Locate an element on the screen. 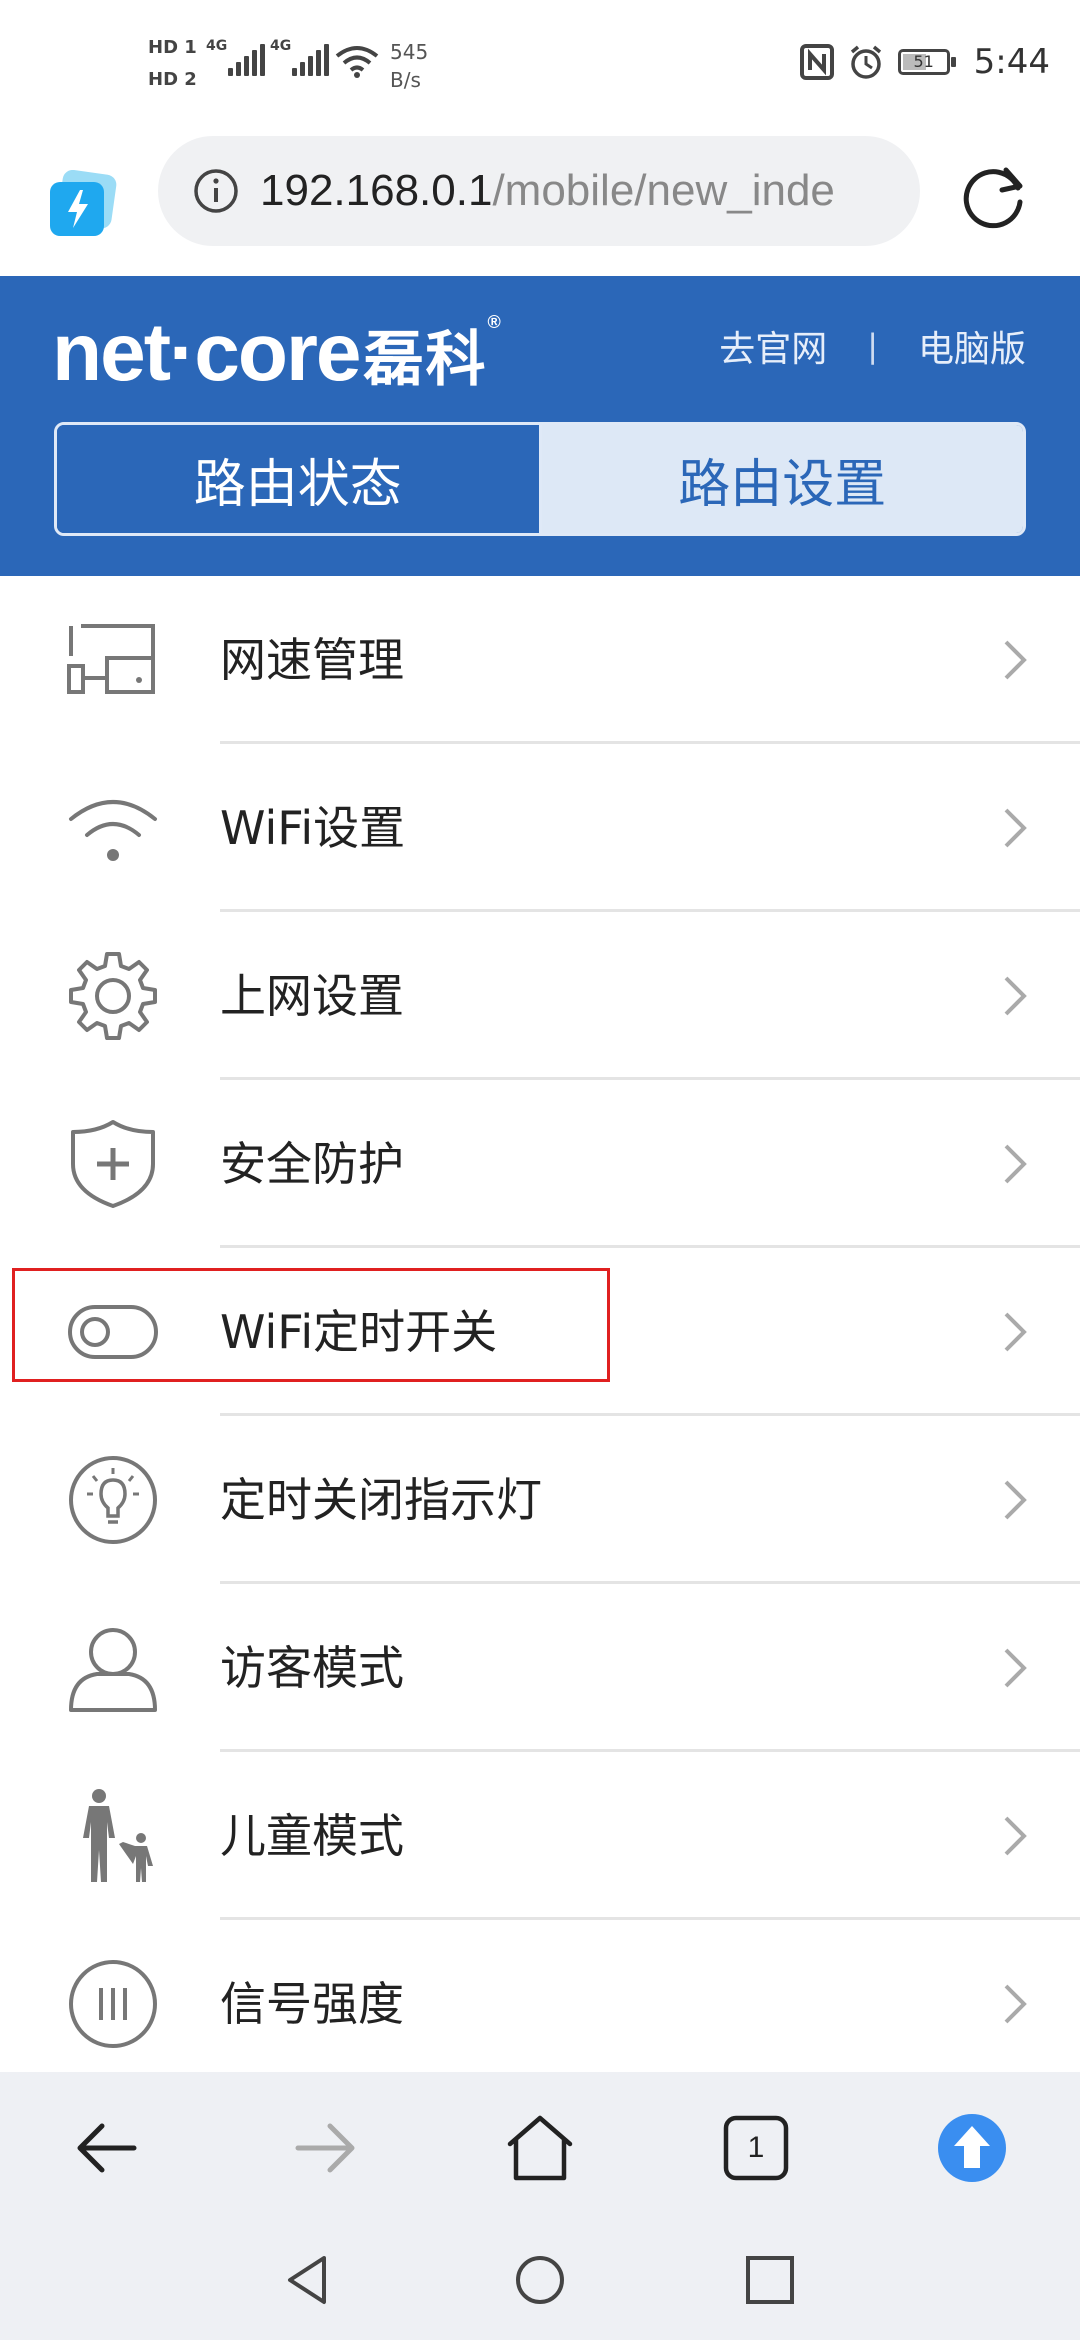  logo-reg: ® is located at coordinates (494, 322).